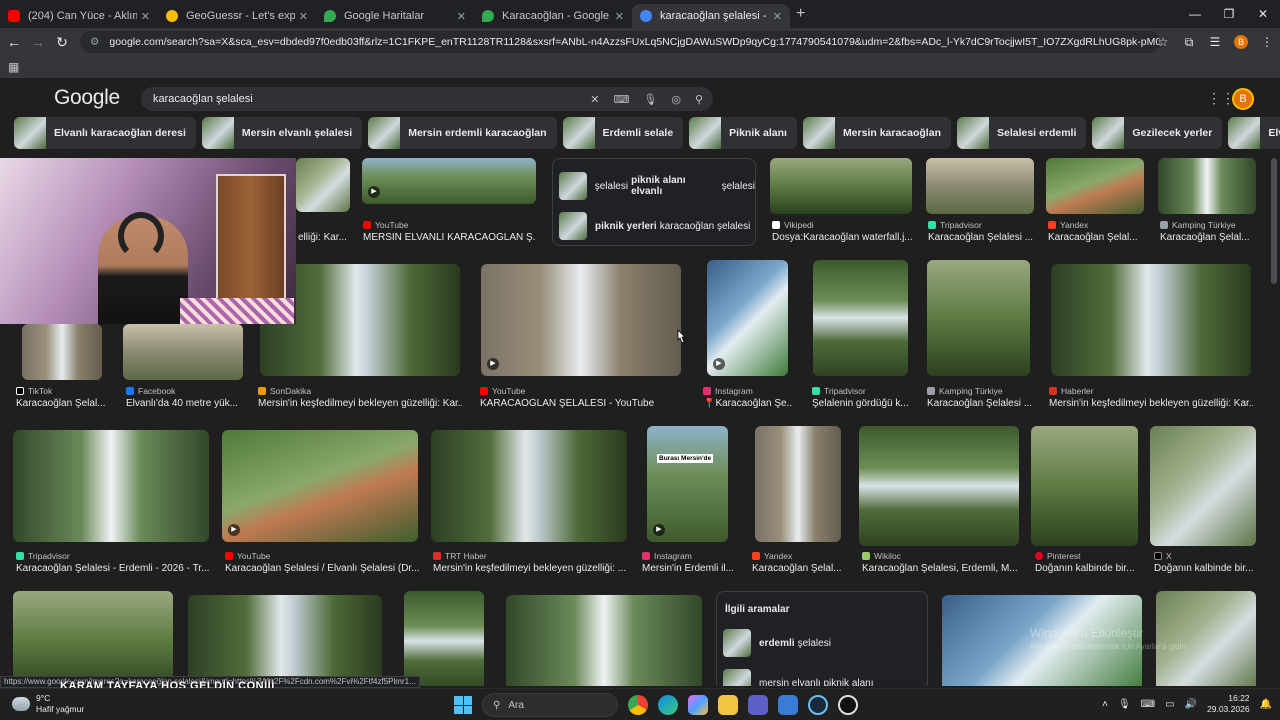 This screenshot has width=1280, height=720. Describe the element at coordinates (758, 705) in the screenshot. I see `teams-icon` at that location.